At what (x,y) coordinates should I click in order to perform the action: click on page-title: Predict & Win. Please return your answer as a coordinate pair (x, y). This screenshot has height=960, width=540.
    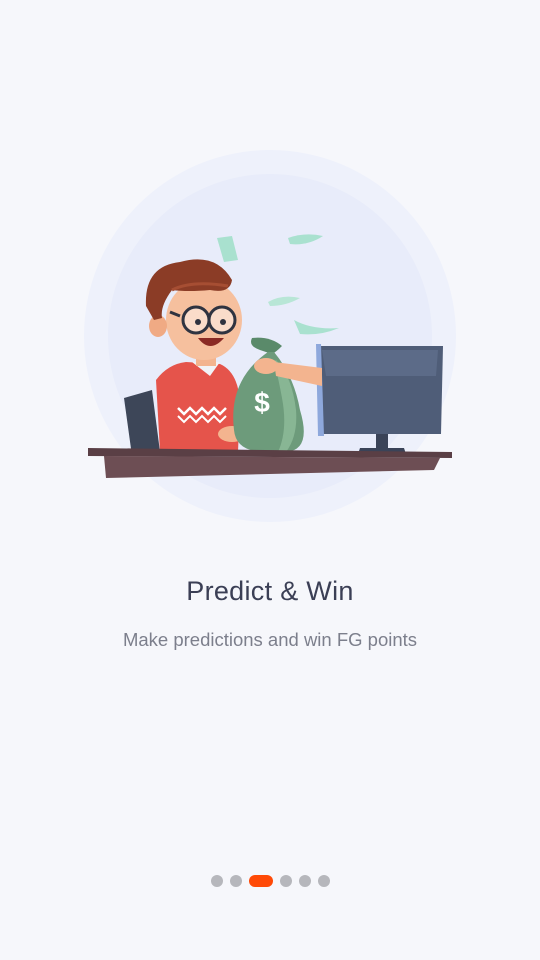
    Looking at the image, I should click on (270, 591).